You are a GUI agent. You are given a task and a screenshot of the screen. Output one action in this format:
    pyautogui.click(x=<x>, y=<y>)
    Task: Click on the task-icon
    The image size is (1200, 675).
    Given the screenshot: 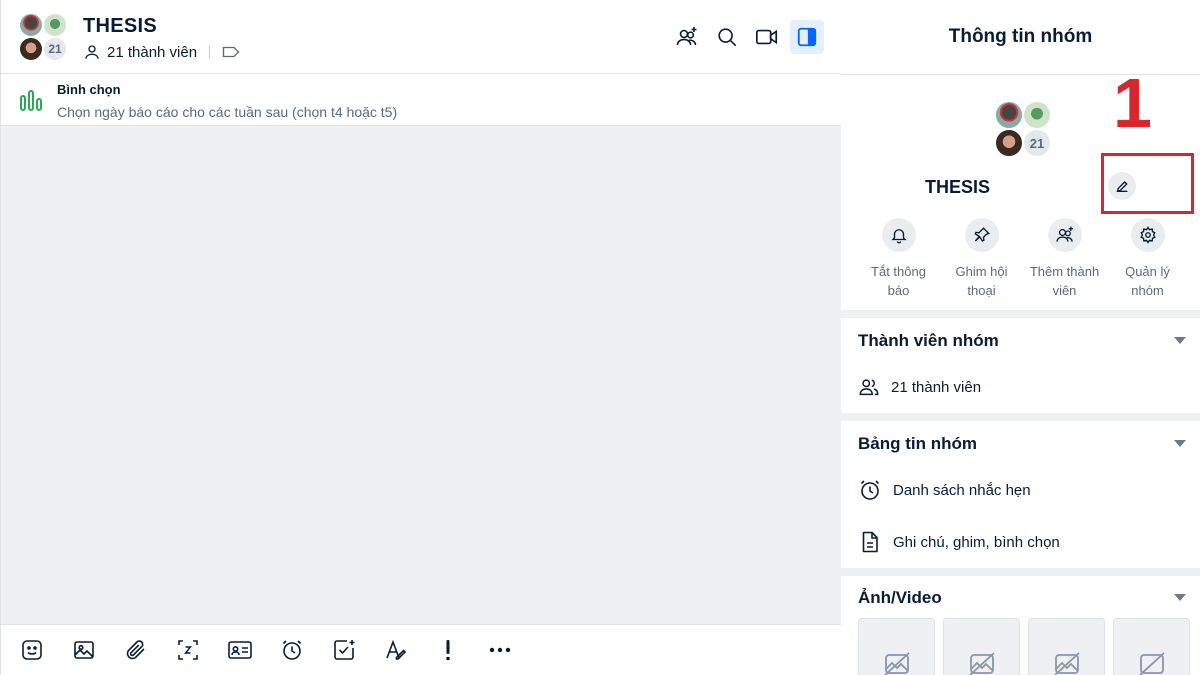 What is the action you would take?
    pyautogui.click(x=344, y=650)
    